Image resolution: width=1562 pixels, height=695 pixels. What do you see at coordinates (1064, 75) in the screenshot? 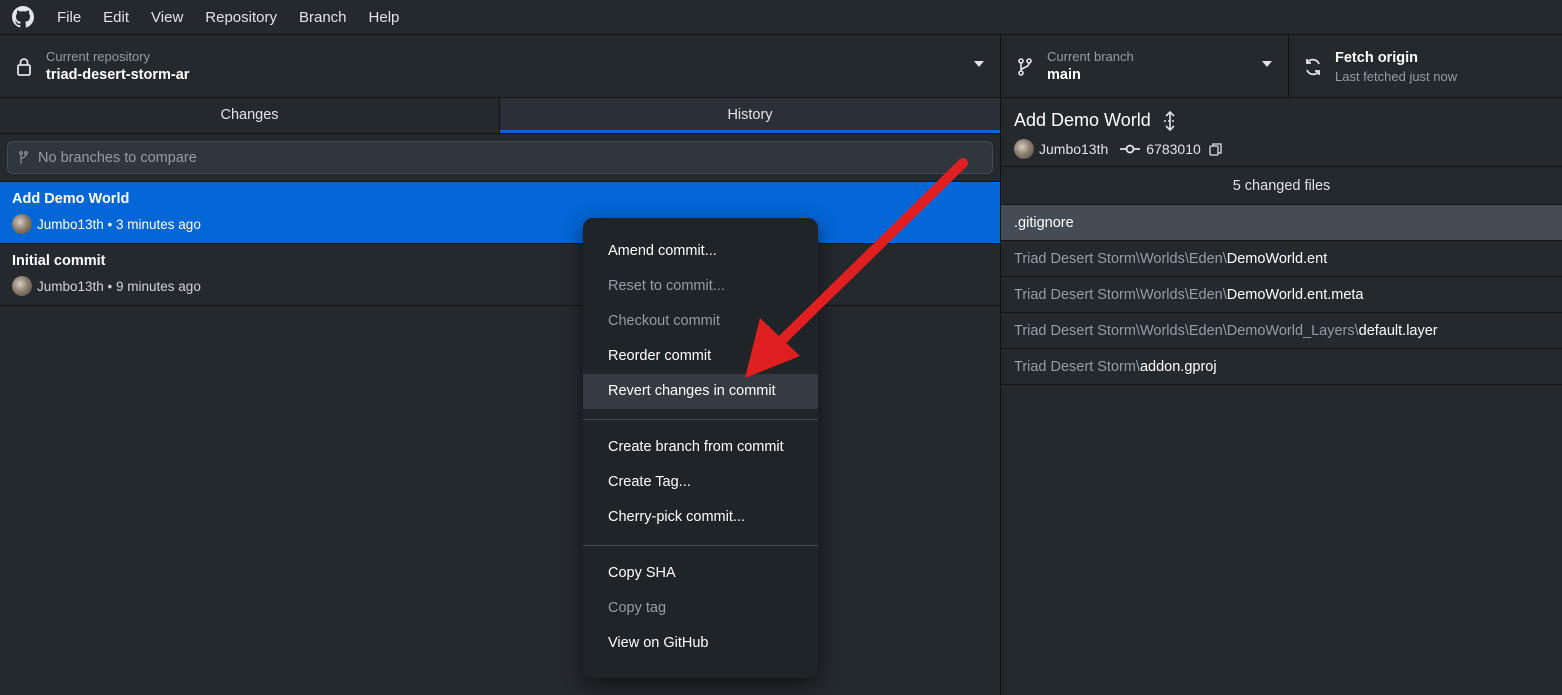
I see `branch-name: main` at bounding box center [1064, 75].